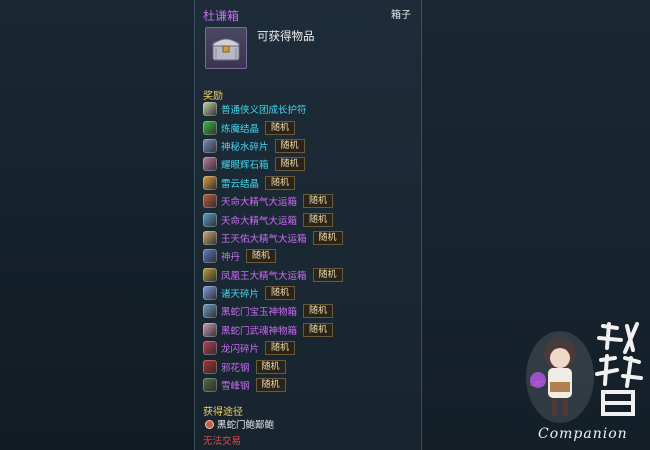 This screenshot has width=650, height=450. What do you see at coordinates (246, 425) in the screenshot?
I see `source-npc-name: 黑蛇门鲍鄙鲍` at bounding box center [246, 425].